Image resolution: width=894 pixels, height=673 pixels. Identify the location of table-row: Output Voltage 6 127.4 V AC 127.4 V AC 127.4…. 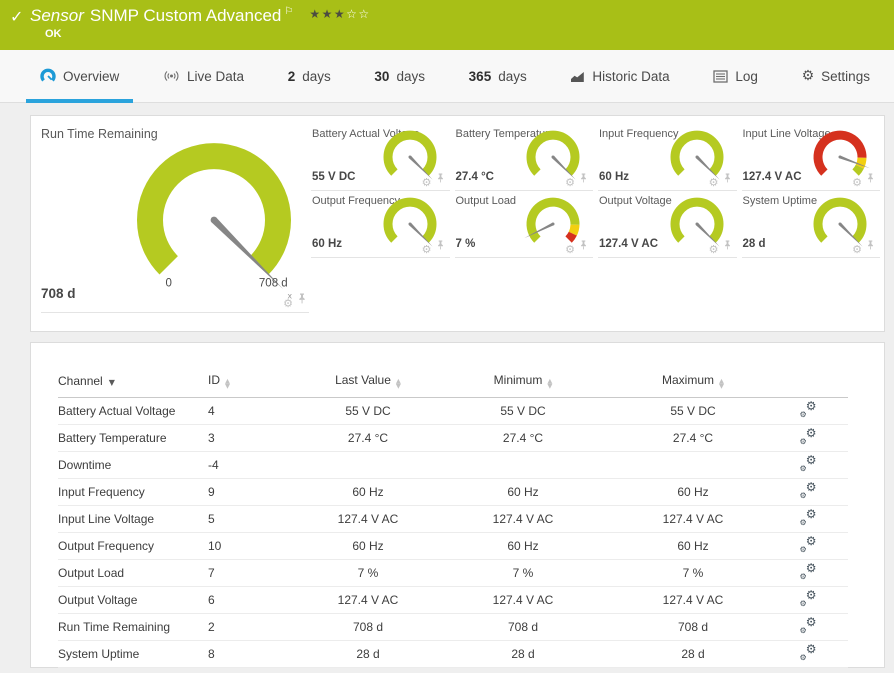
(453, 600).